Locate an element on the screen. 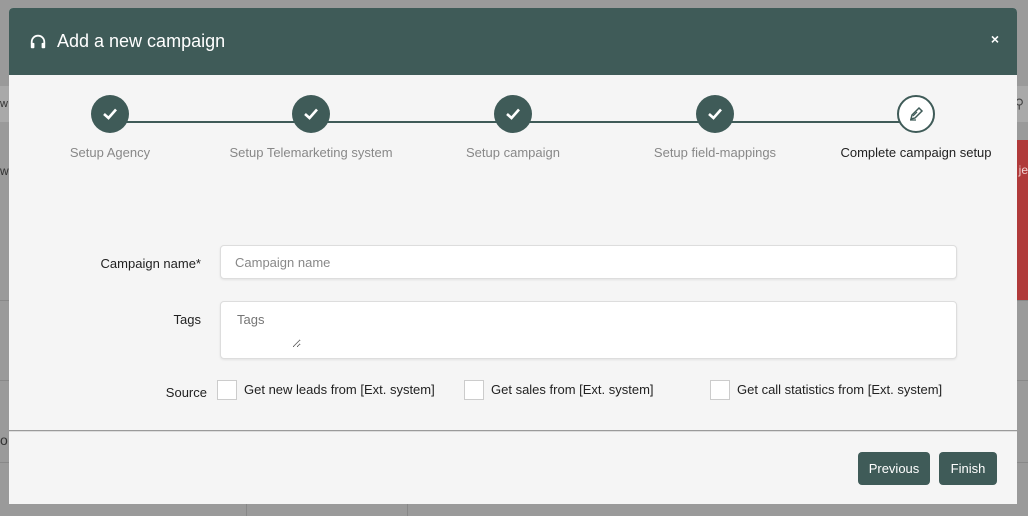  source-call-statistics-label: Get call statistics from [Ext. system] is located at coordinates (839, 389).